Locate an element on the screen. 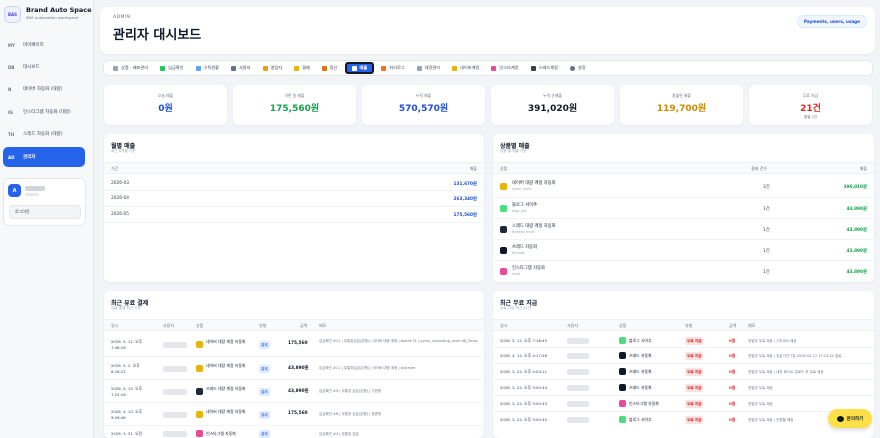 The height and width of the screenshot is (438, 880). instagram-product-icon is located at coordinates (622, 403).